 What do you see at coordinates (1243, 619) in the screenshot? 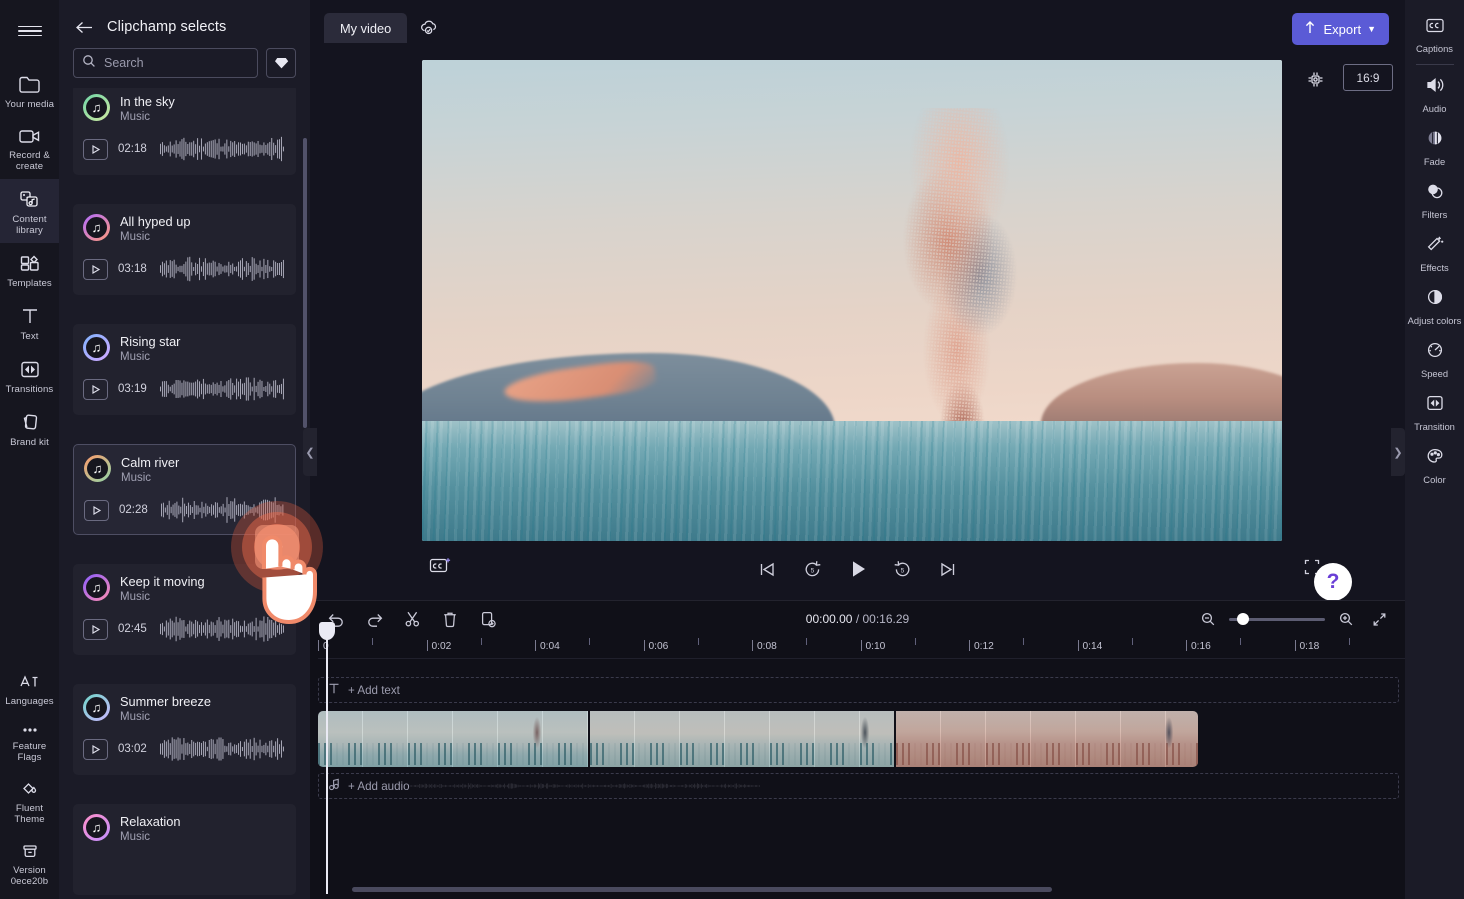
I see `zoom-slider-knob` at bounding box center [1243, 619].